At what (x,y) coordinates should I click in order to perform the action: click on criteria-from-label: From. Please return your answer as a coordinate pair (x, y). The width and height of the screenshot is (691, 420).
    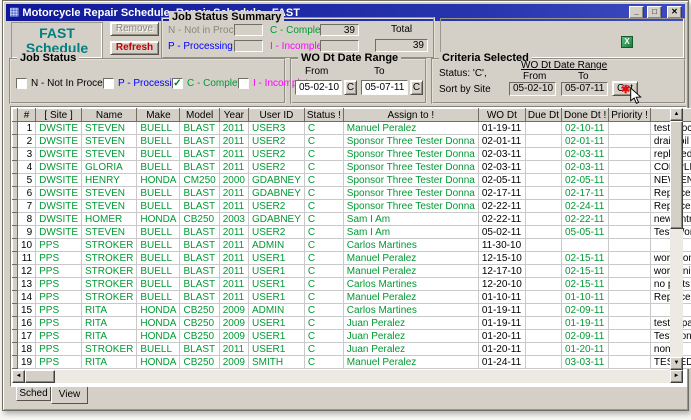
    Looking at the image, I should click on (535, 76).